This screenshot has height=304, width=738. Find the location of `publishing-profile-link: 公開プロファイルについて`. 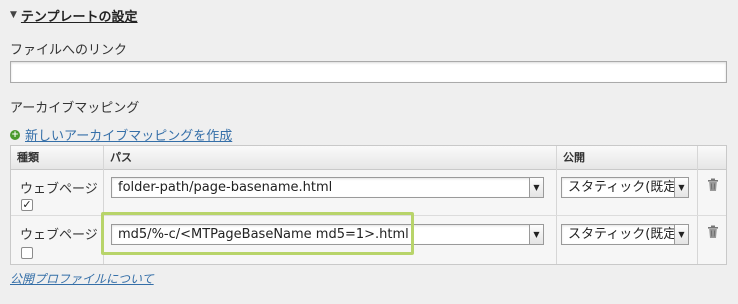

publishing-profile-link: 公開プロファイルについて is located at coordinates (82, 278).